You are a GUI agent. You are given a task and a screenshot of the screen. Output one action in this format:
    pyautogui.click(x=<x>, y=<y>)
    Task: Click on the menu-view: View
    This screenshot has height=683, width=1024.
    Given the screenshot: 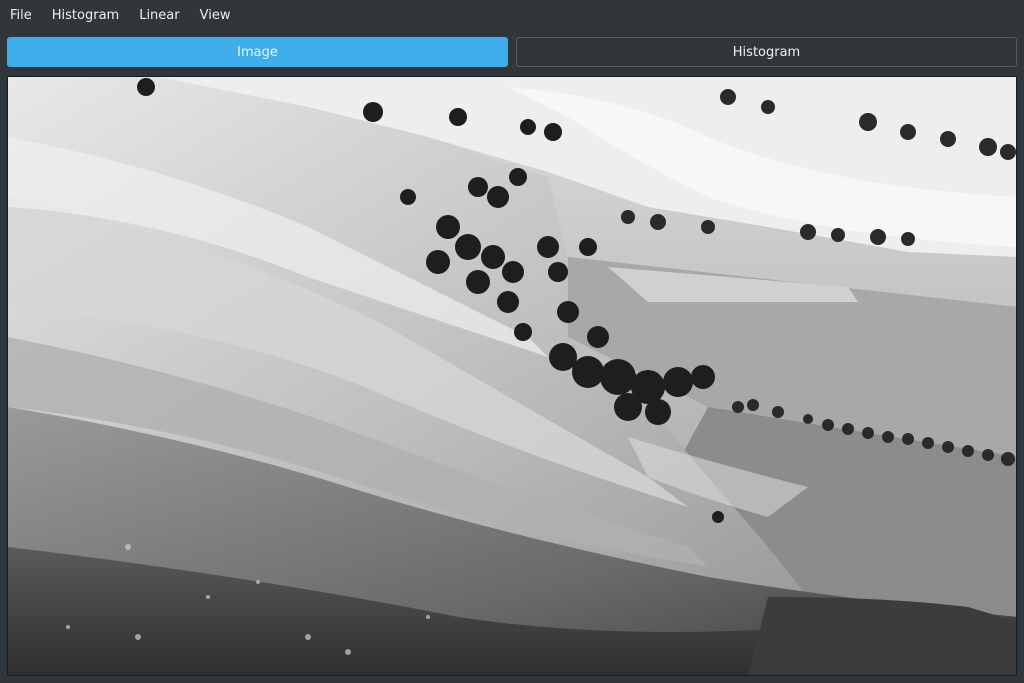 What is the action you would take?
    pyautogui.click(x=215, y=16)
    